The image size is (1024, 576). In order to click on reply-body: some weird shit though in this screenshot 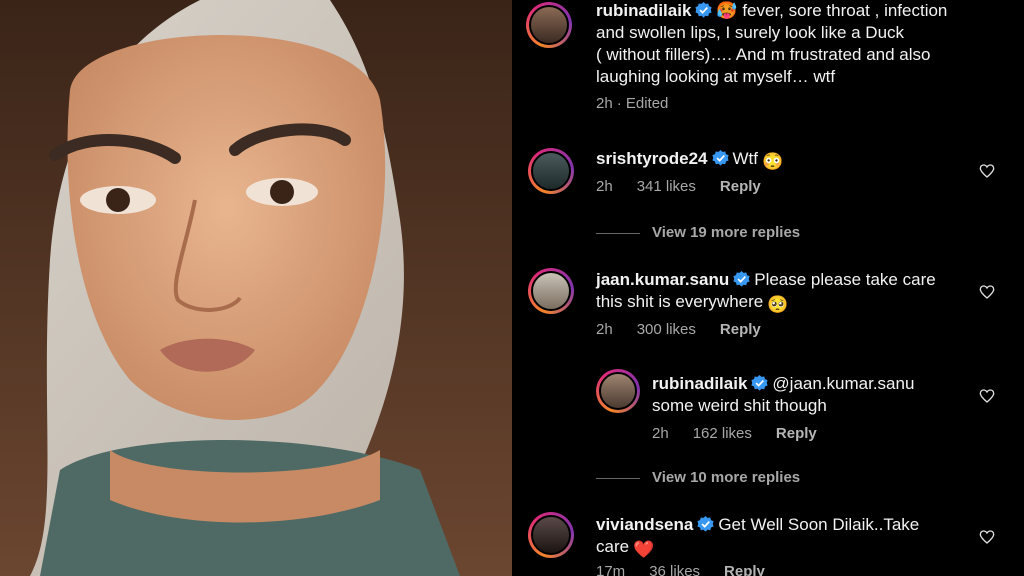, I will do `click(739, 405)`.